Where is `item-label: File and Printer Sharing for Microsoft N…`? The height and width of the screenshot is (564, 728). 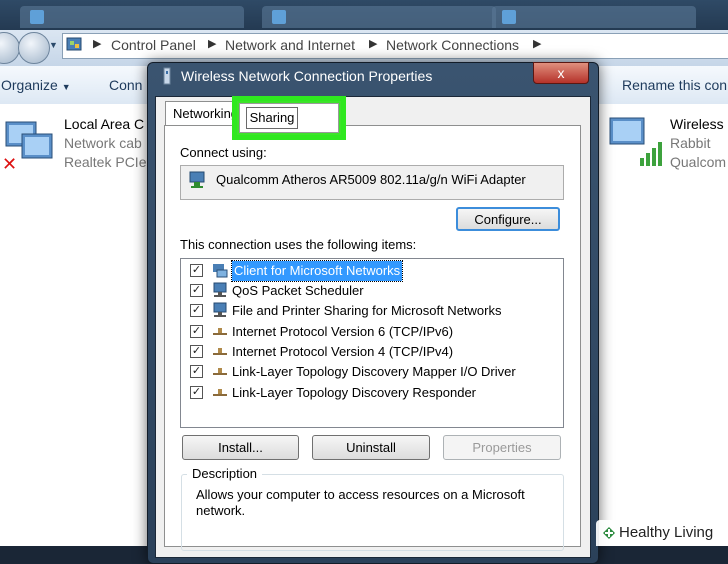
item-label: File and Printer Sharing for Microsoft N… is located at coordinates (367, 310).